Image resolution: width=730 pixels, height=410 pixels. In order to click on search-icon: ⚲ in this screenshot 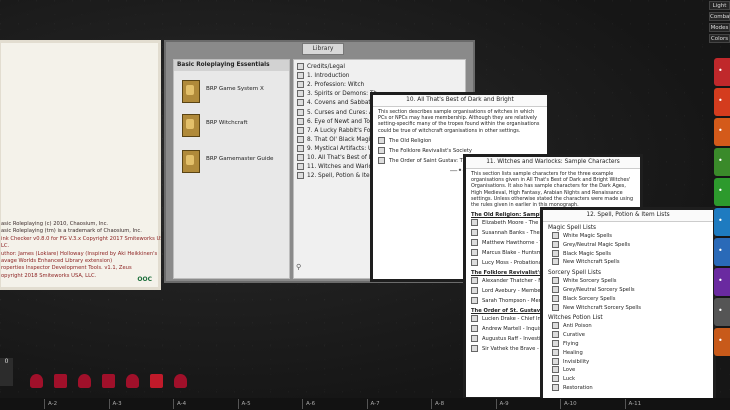, I will do `click(298, 267)`.